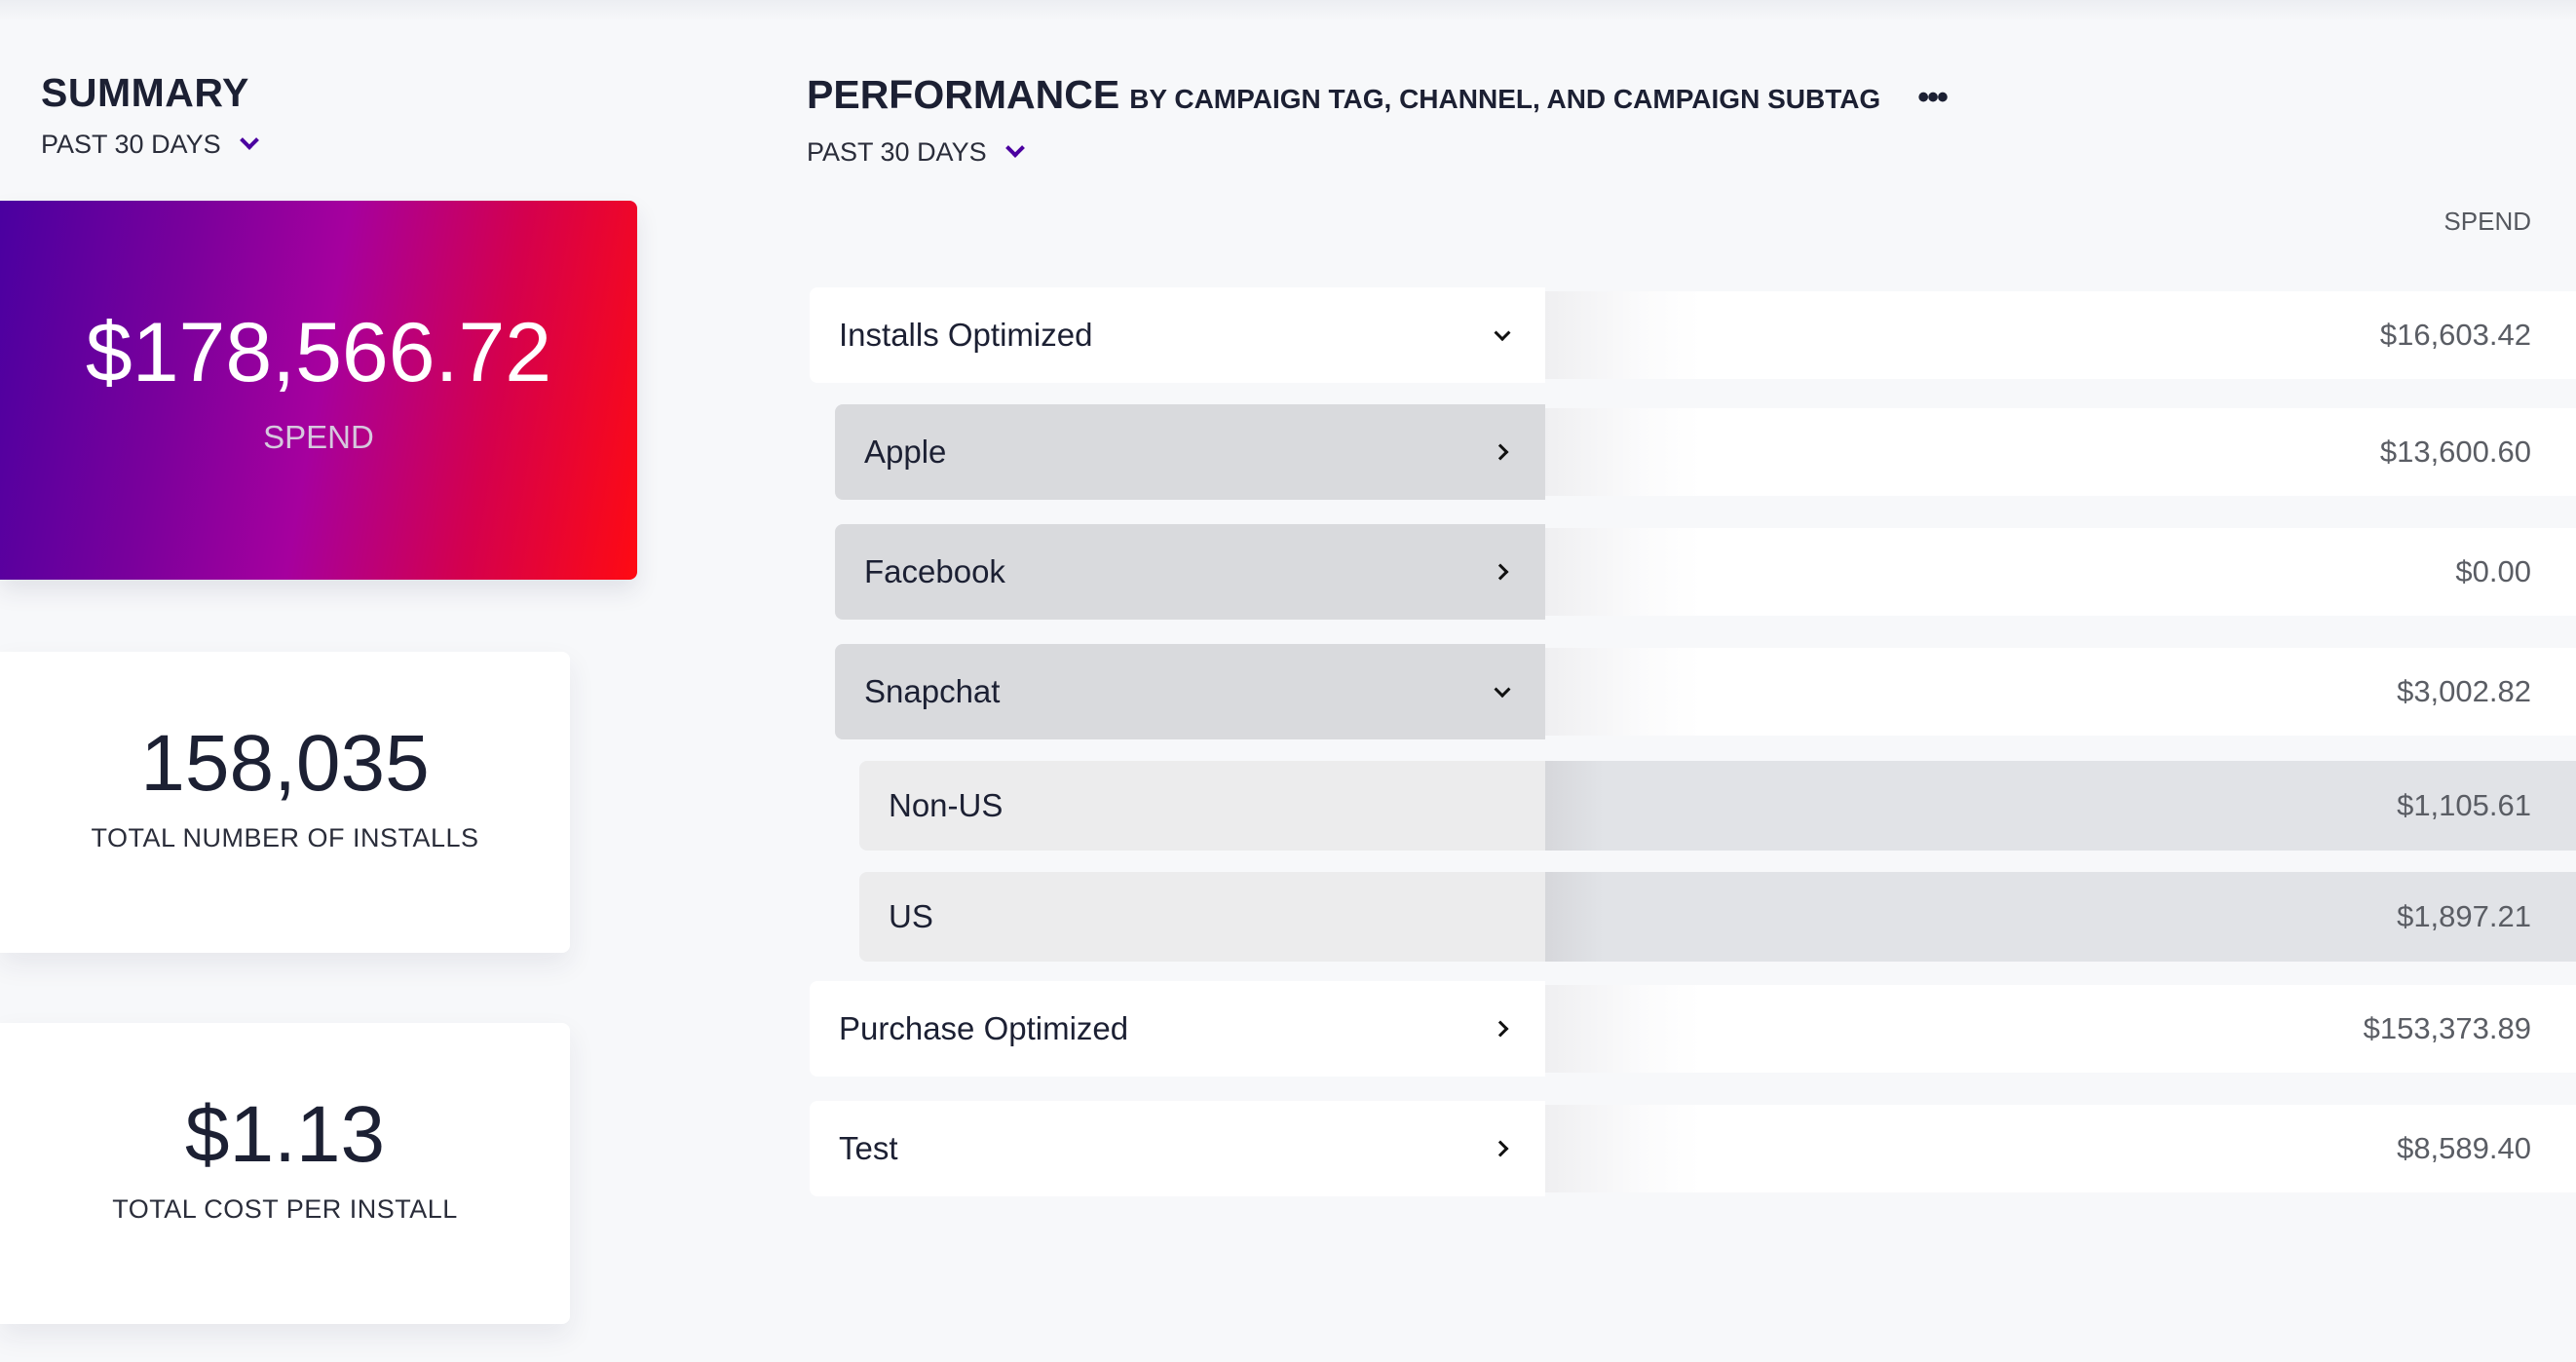  I want to click on table-row: Facebook $0.00, so click(1288, 572).